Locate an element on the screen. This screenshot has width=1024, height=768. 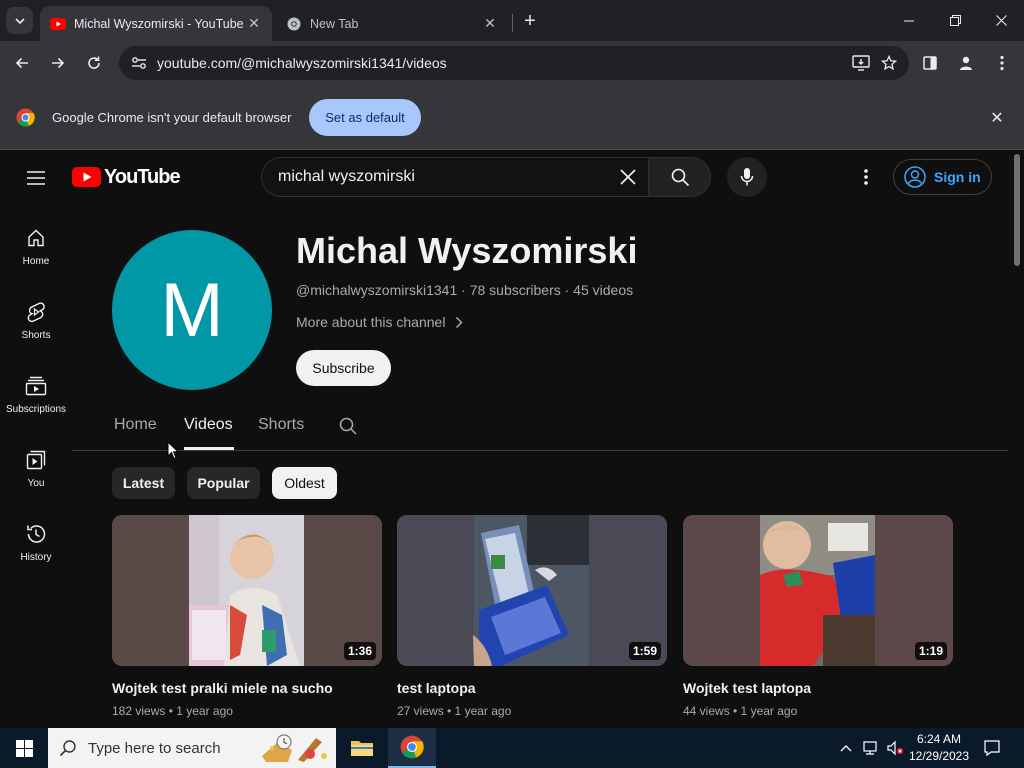
youtube-logo: YouTube is located at coordinates (126, 177).